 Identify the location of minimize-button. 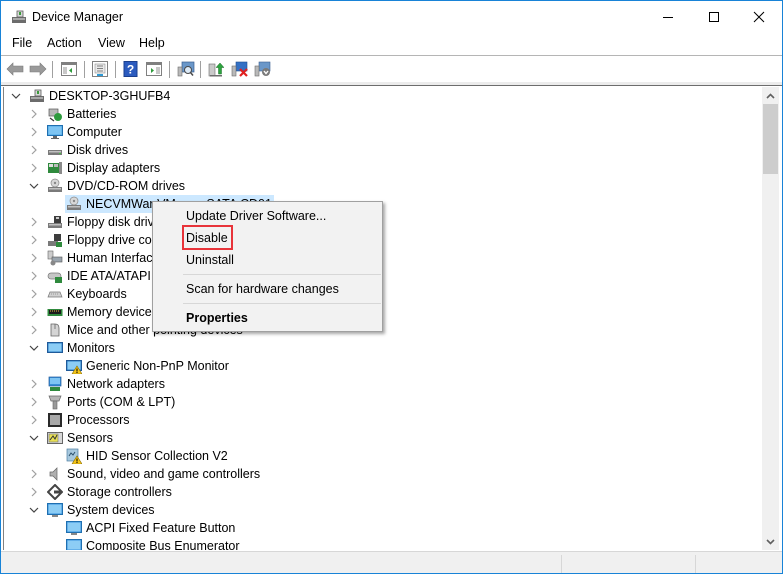
(668, 17).